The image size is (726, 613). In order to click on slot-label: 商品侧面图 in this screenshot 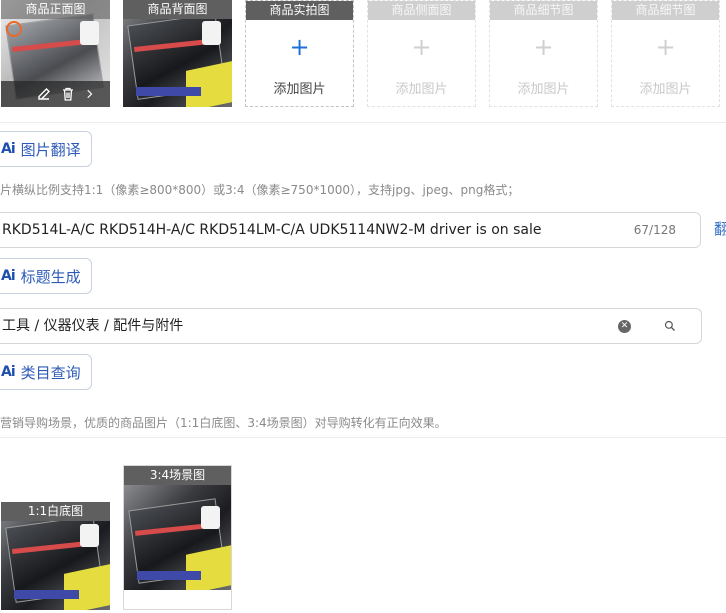, I will do `click(421, 10)`.